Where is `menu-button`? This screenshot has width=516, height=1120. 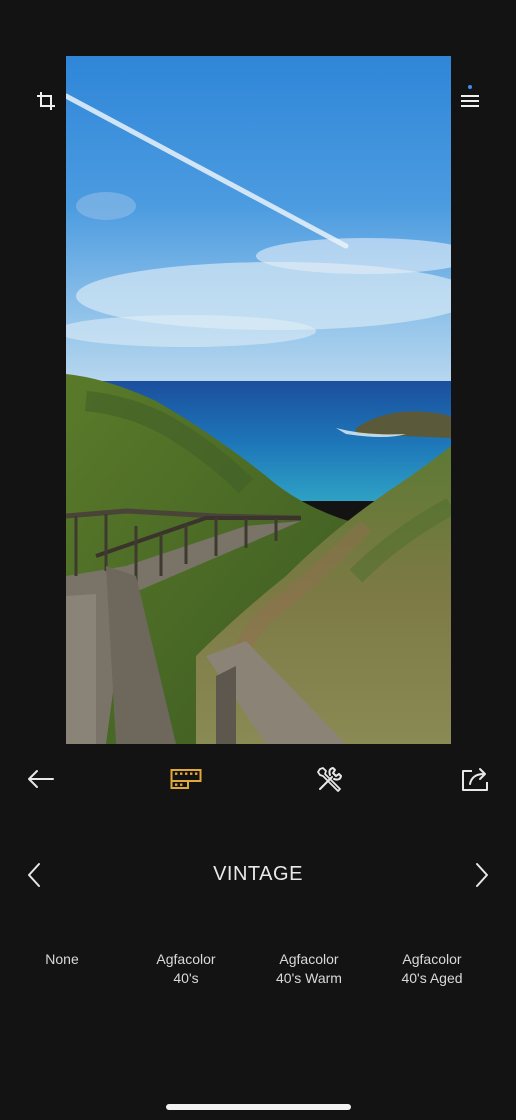
menu-button is located at coordinates (470, 101).